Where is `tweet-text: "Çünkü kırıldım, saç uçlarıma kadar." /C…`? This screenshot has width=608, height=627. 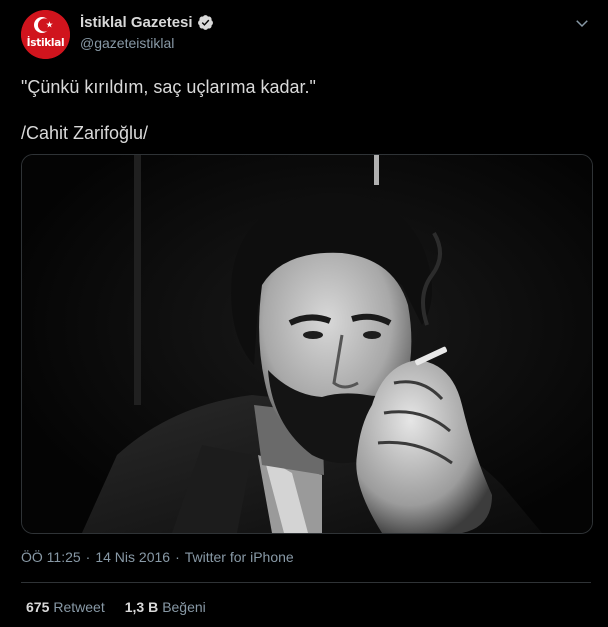
tweet-text: "Çünkü kırıldım, saç uçlarıma kadar." /C… is located at coordinates (168, 110).